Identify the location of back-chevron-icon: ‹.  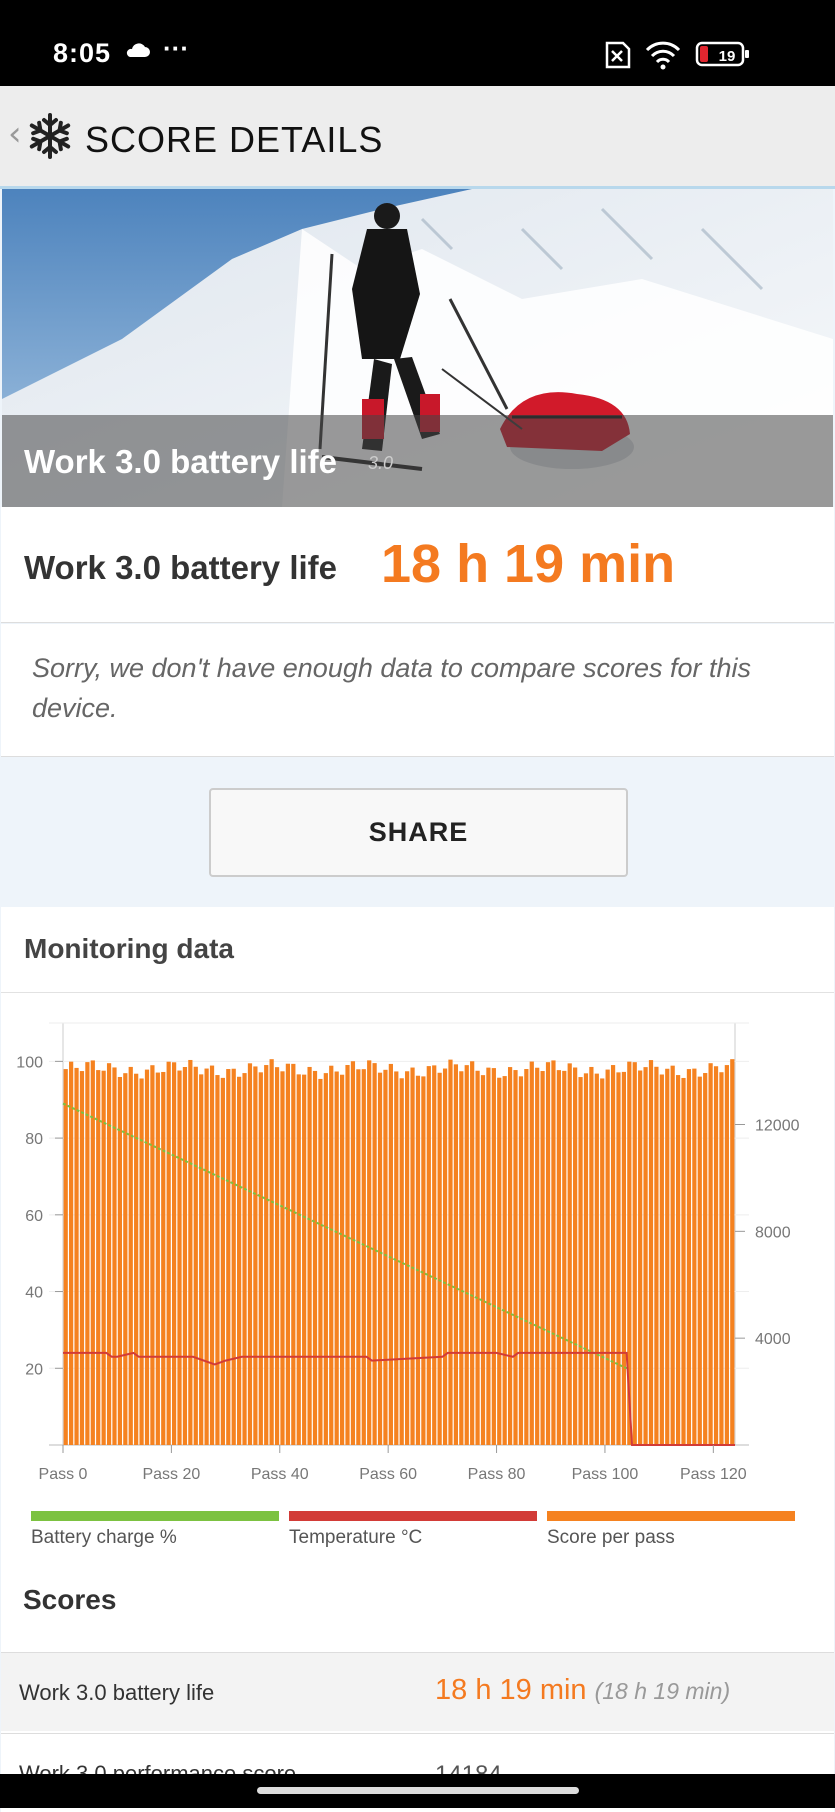
(15, 134).